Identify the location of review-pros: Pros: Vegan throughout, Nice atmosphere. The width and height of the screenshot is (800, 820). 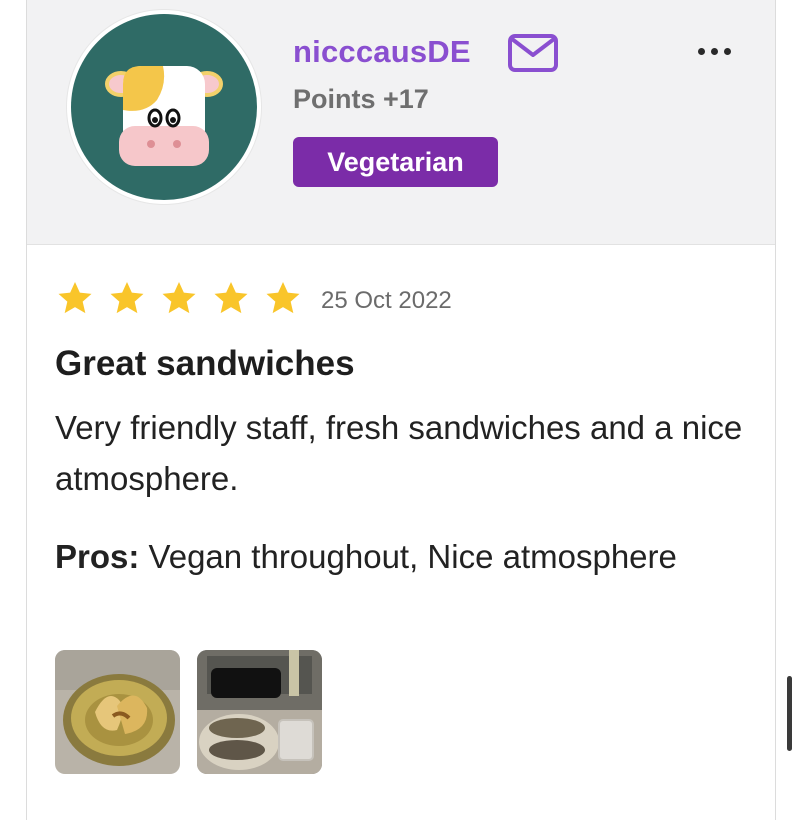
(405, 556).